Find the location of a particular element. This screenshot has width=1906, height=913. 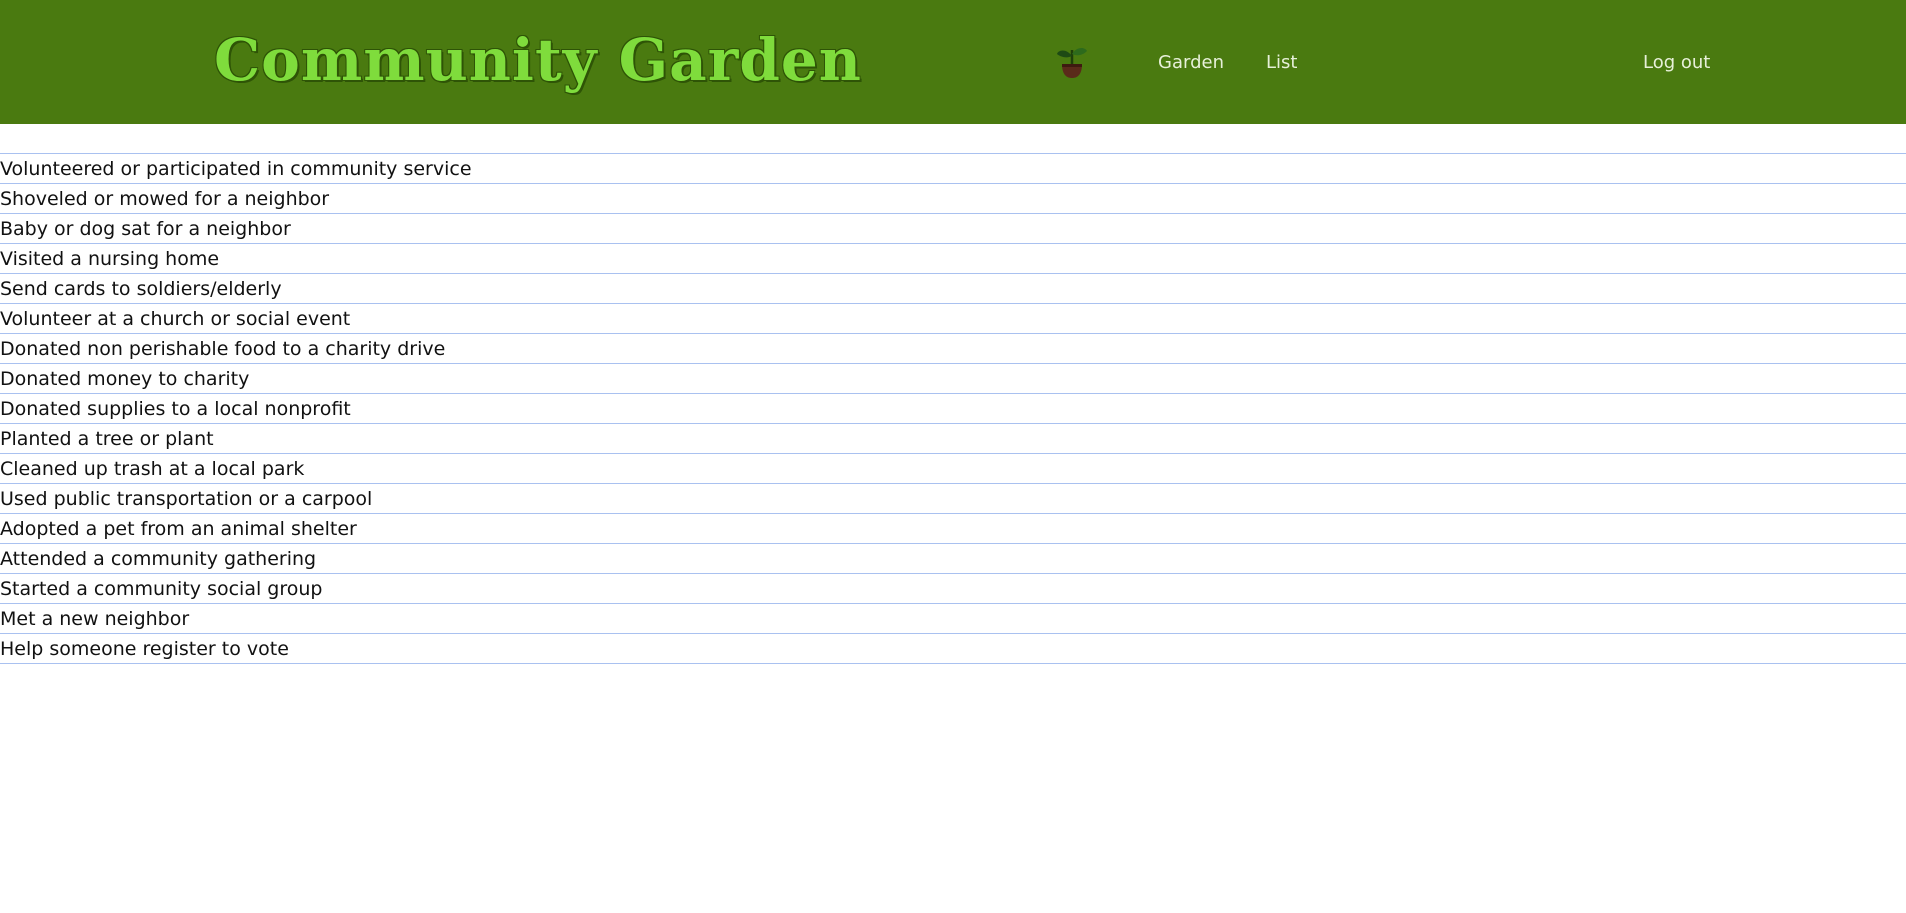

nav-garden-link: Garden is located at coordinates (1191, 62).